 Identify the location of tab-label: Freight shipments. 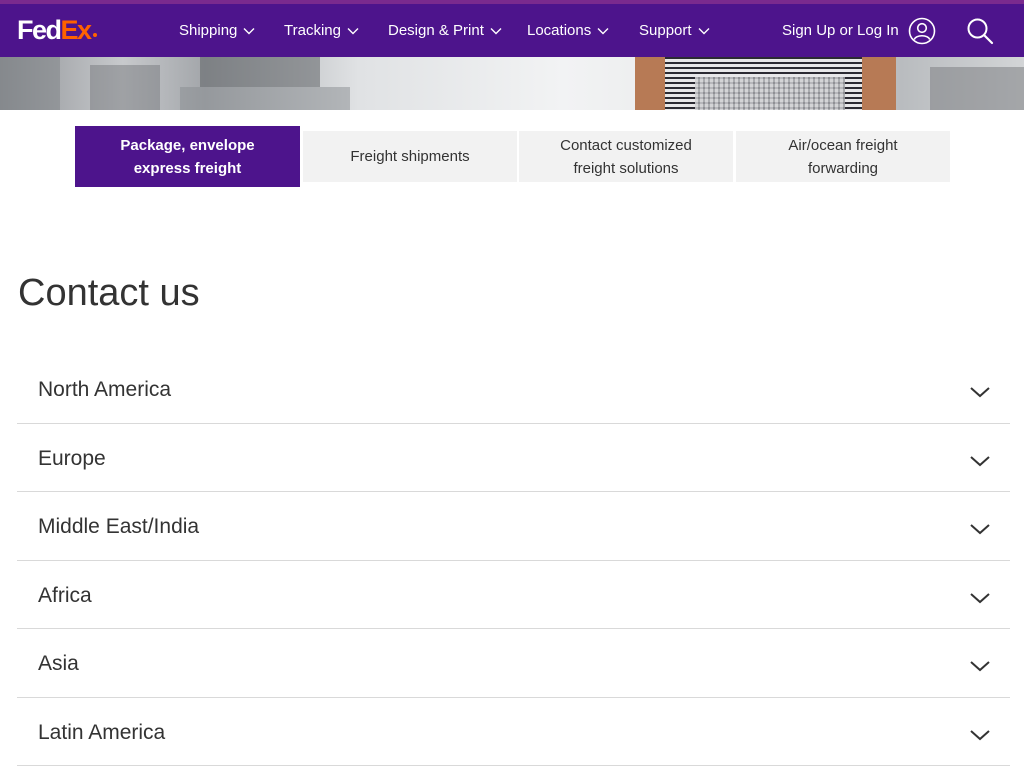
(410, 156).